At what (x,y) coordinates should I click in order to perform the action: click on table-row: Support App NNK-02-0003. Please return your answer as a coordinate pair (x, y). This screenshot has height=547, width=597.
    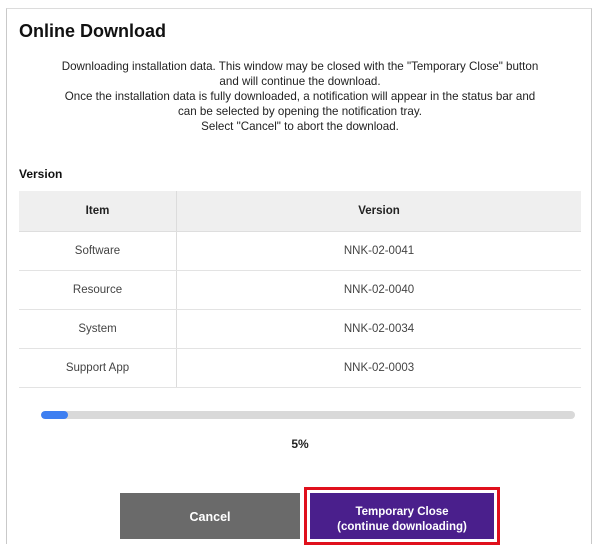
    Looking at the image, I should click on (300, 368).